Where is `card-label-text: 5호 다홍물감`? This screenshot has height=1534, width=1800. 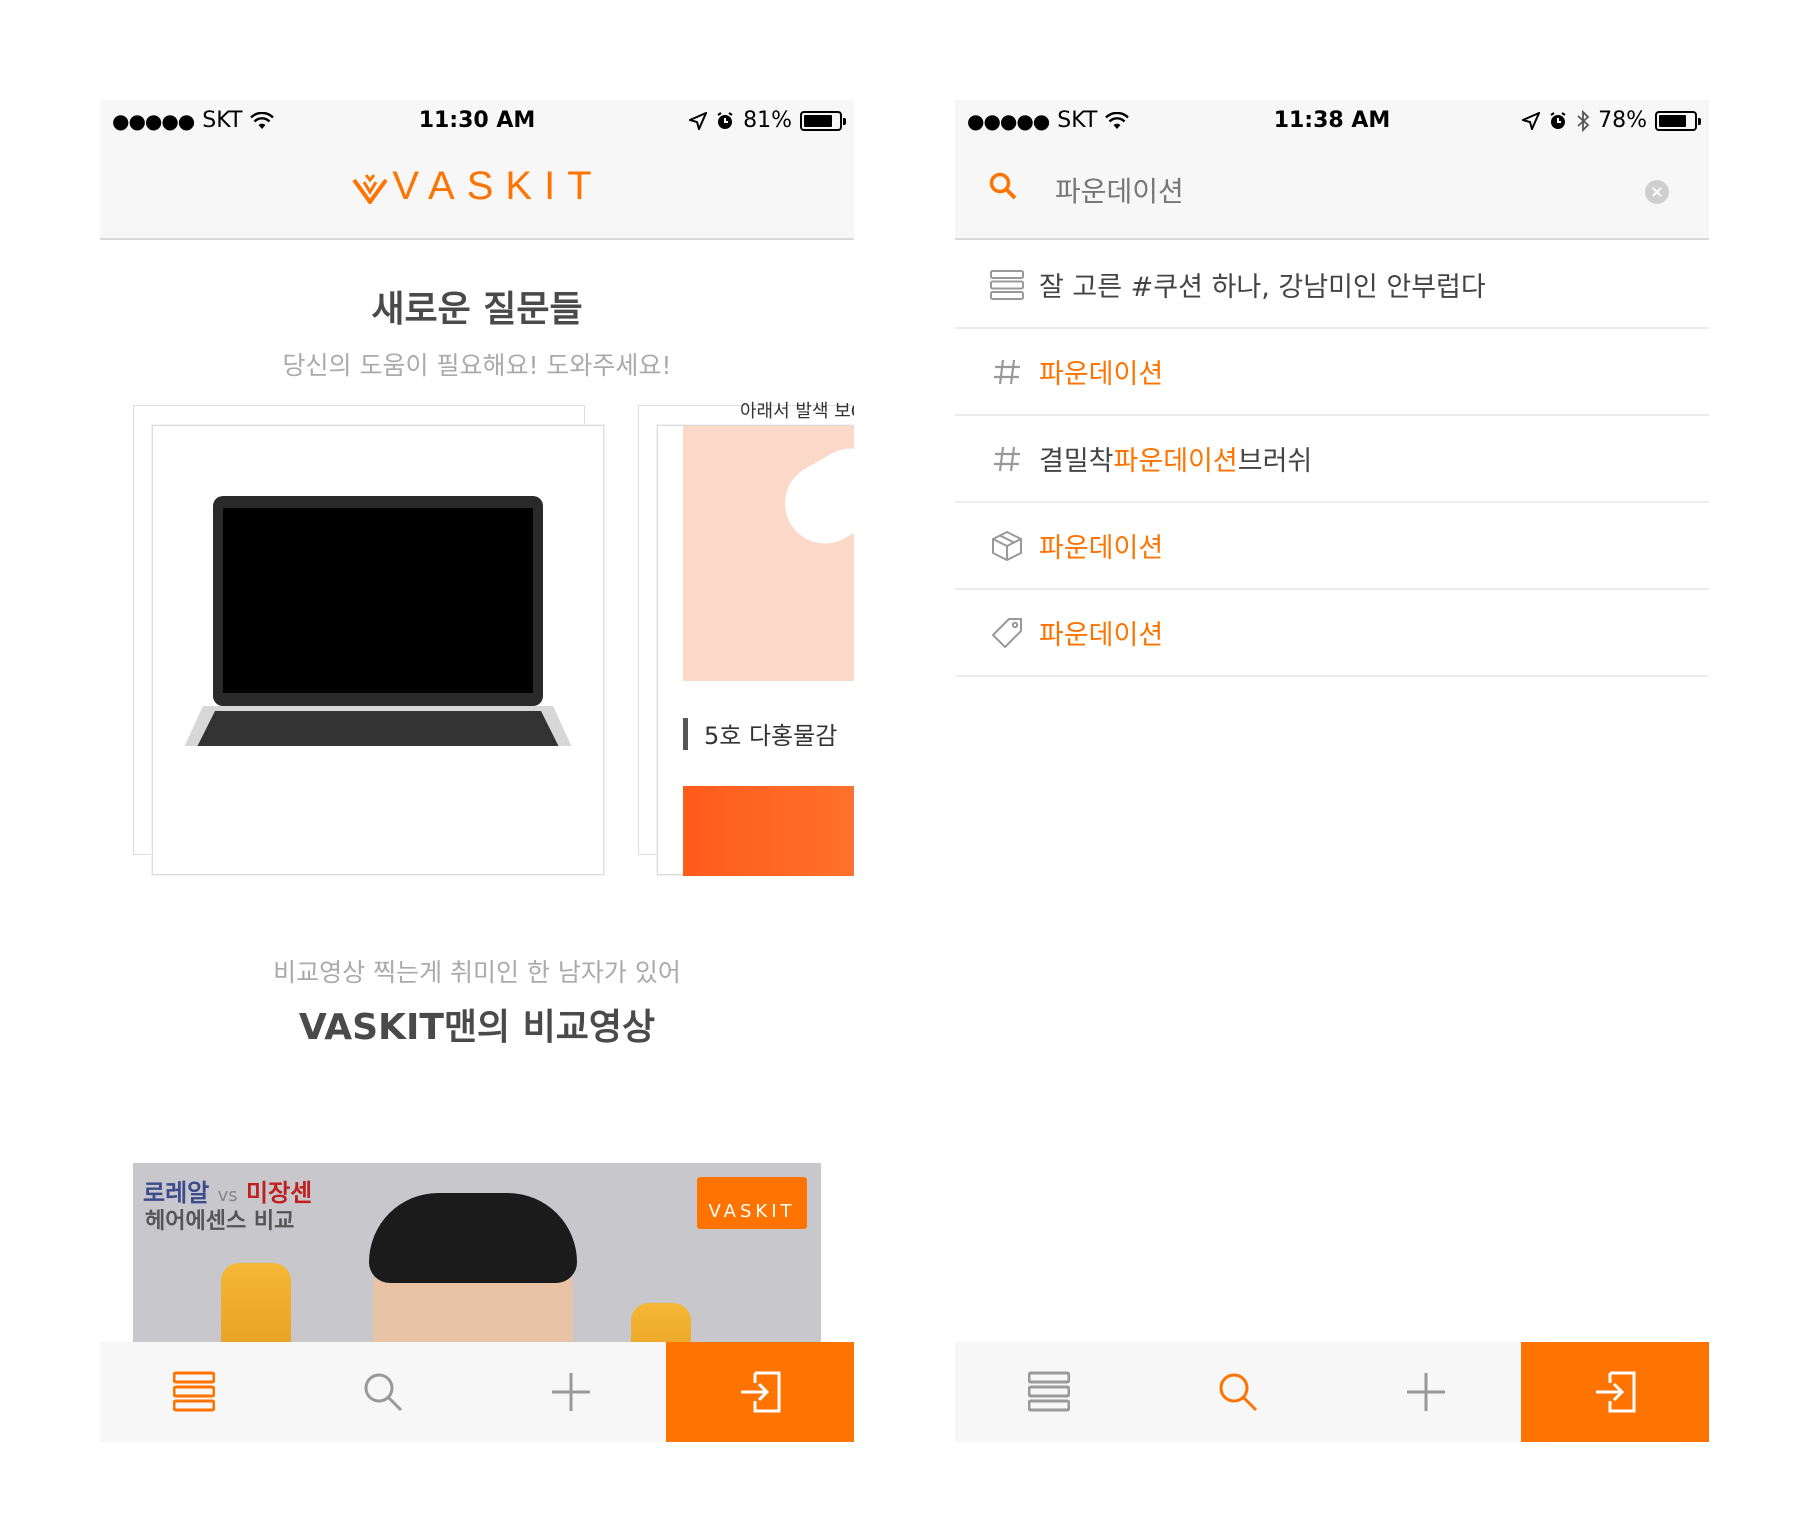
card-label-text: 5호 다홍물감 is located at coordinates (771, 736).